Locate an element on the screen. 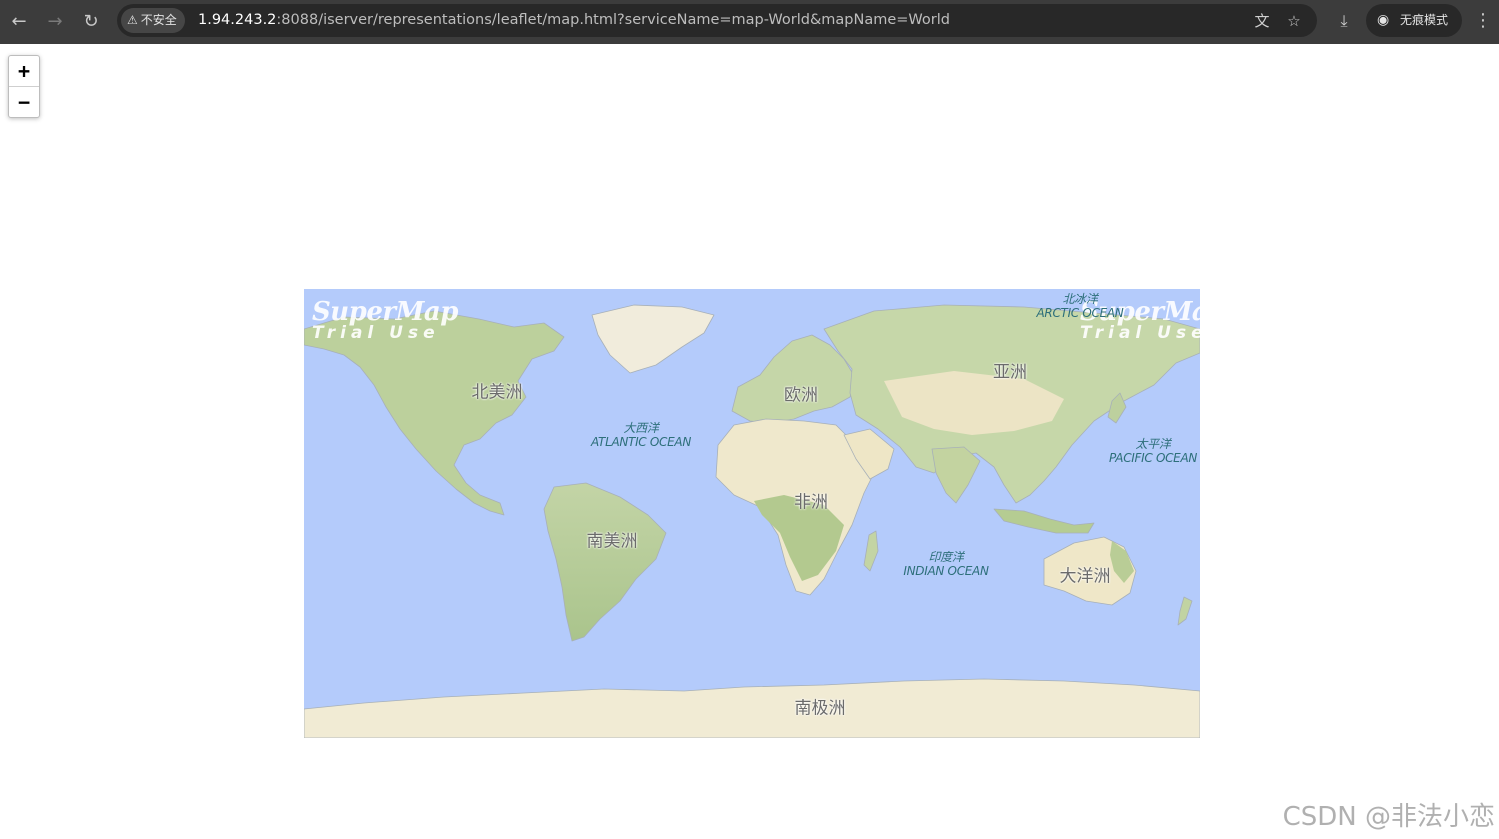 Image resolution: width=1499 pixels, height=839 pixels. csdn-watermark: CSDN @非法小恋 is located at coordinates (1388, 817).